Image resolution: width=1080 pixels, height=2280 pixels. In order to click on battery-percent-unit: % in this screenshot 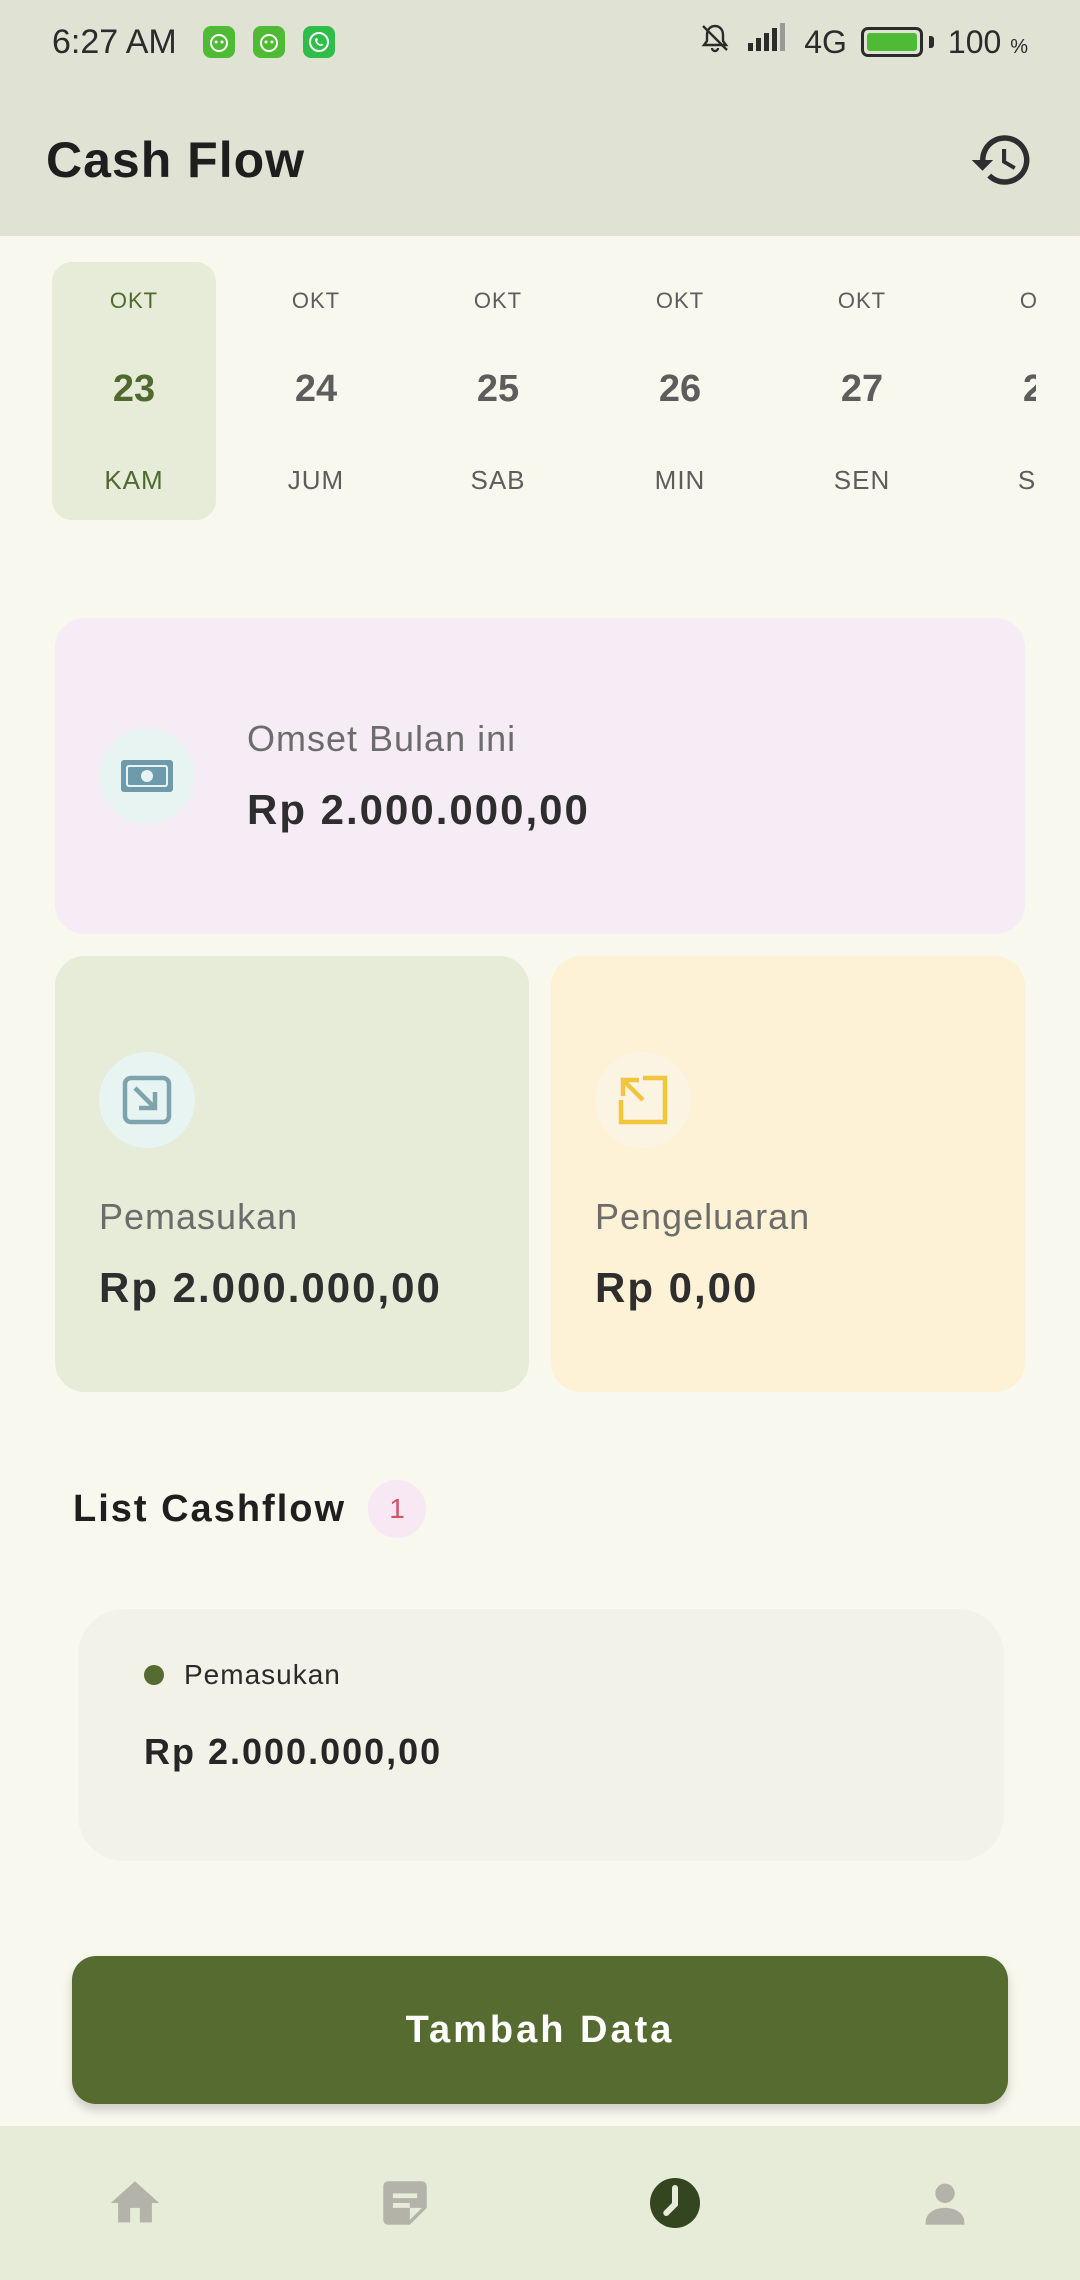, I will do `click(1019, 46)`.